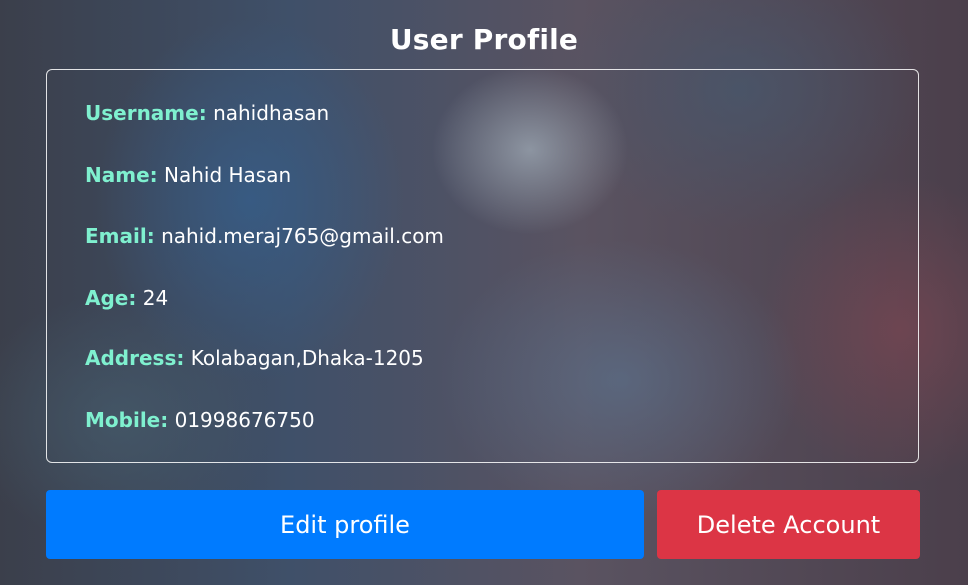 The width and height of the screenshot is (968, 585). What do you see at coordinates (135, 358) in the screenshot?
I see `address-label: Address:` at bounding box center [135, 358].